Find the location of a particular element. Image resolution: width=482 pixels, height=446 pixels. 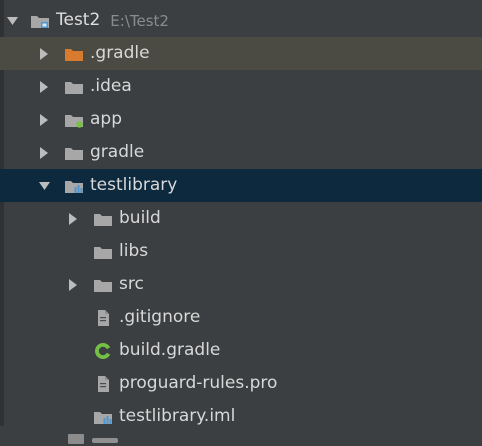

tree-item-libs: libs is located at coordinates (241, 251).